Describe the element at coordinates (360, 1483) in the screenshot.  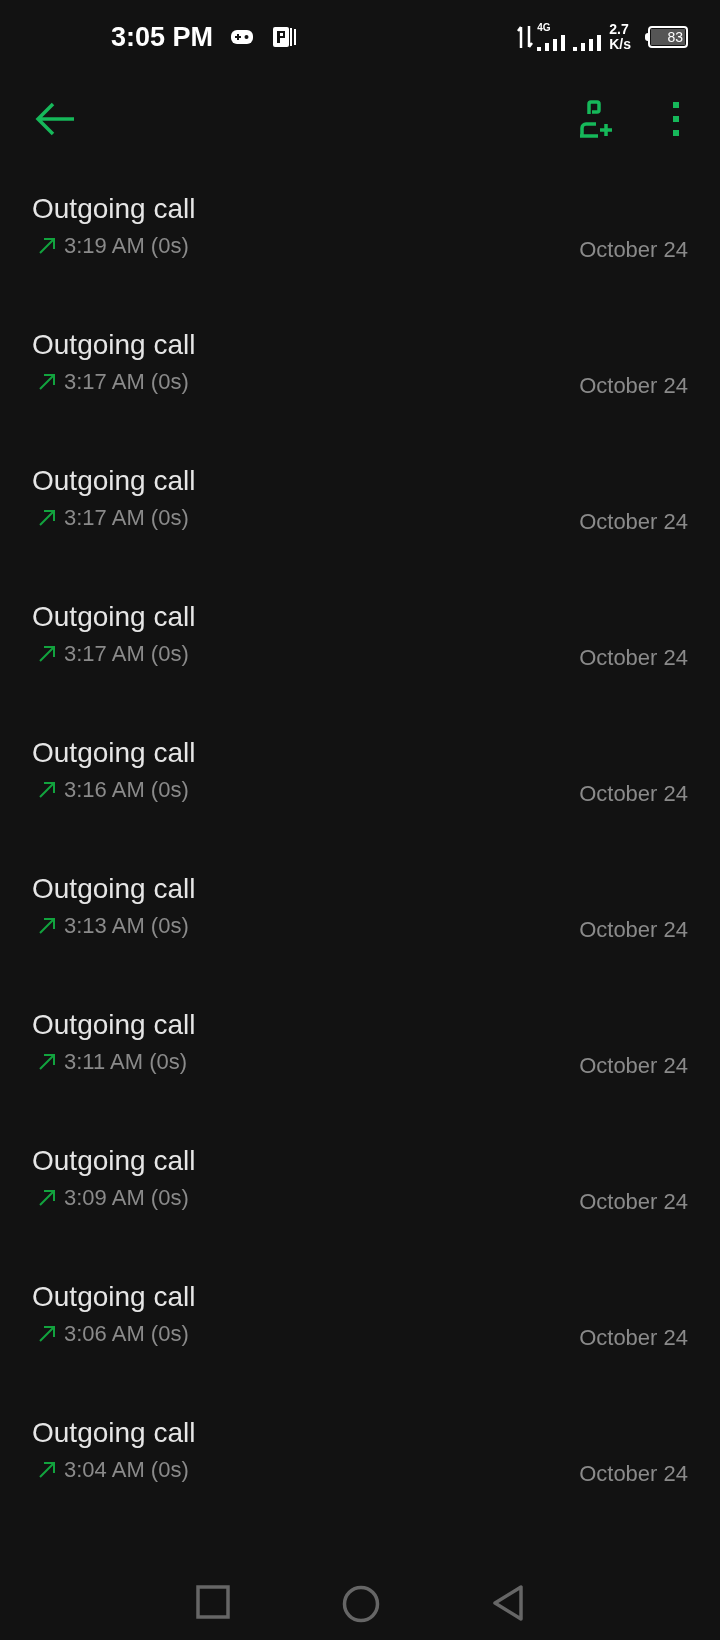
I see `call-log-entry: Outgoing call 3:04 AM (0s) October 24` at that location.